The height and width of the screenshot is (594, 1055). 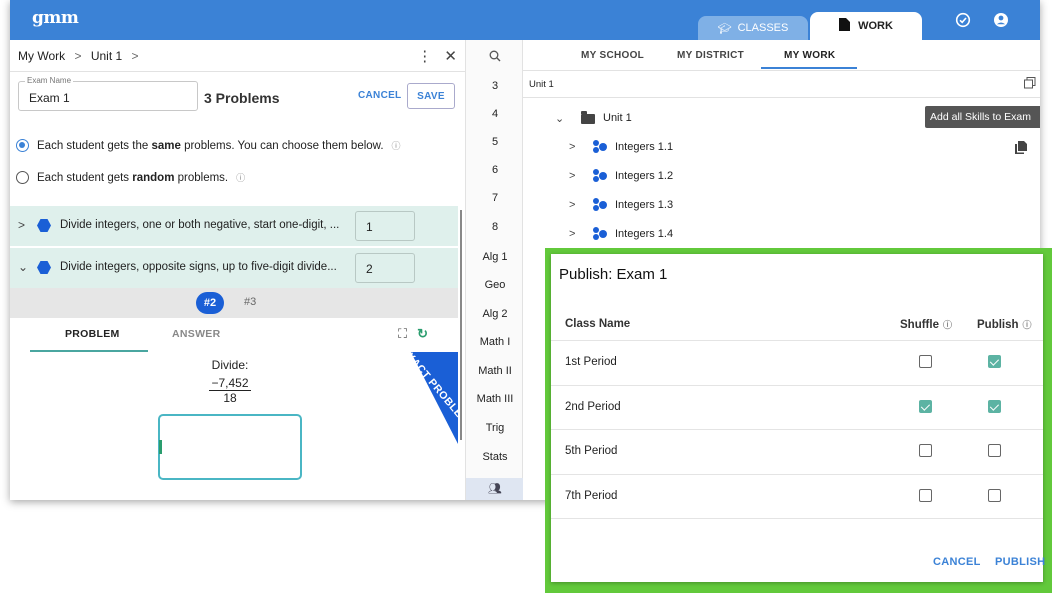 I want to click on scrollbar, so click(x=461, y=325).